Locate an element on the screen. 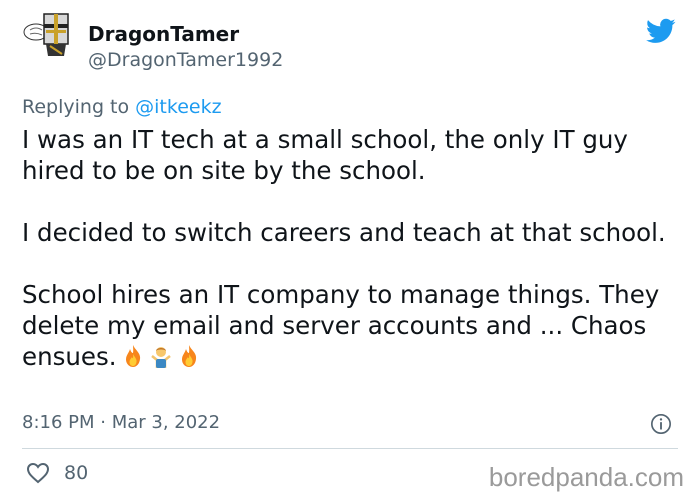 The height and width of the screenshot is (502, 700). user-handle: @DragonTamer1992 is located at coordinates (185, 60).